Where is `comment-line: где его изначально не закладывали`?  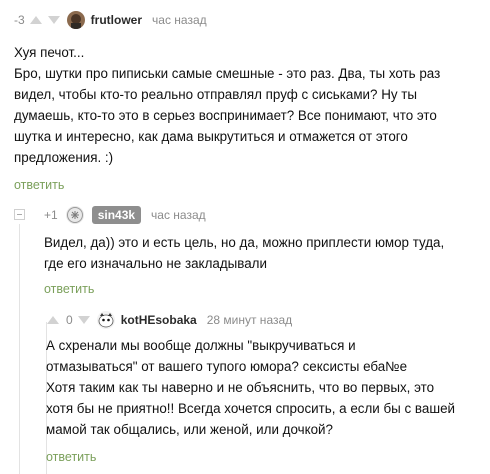 comment-line: где его изначально не закладывали is located at coordinates (155, 263).